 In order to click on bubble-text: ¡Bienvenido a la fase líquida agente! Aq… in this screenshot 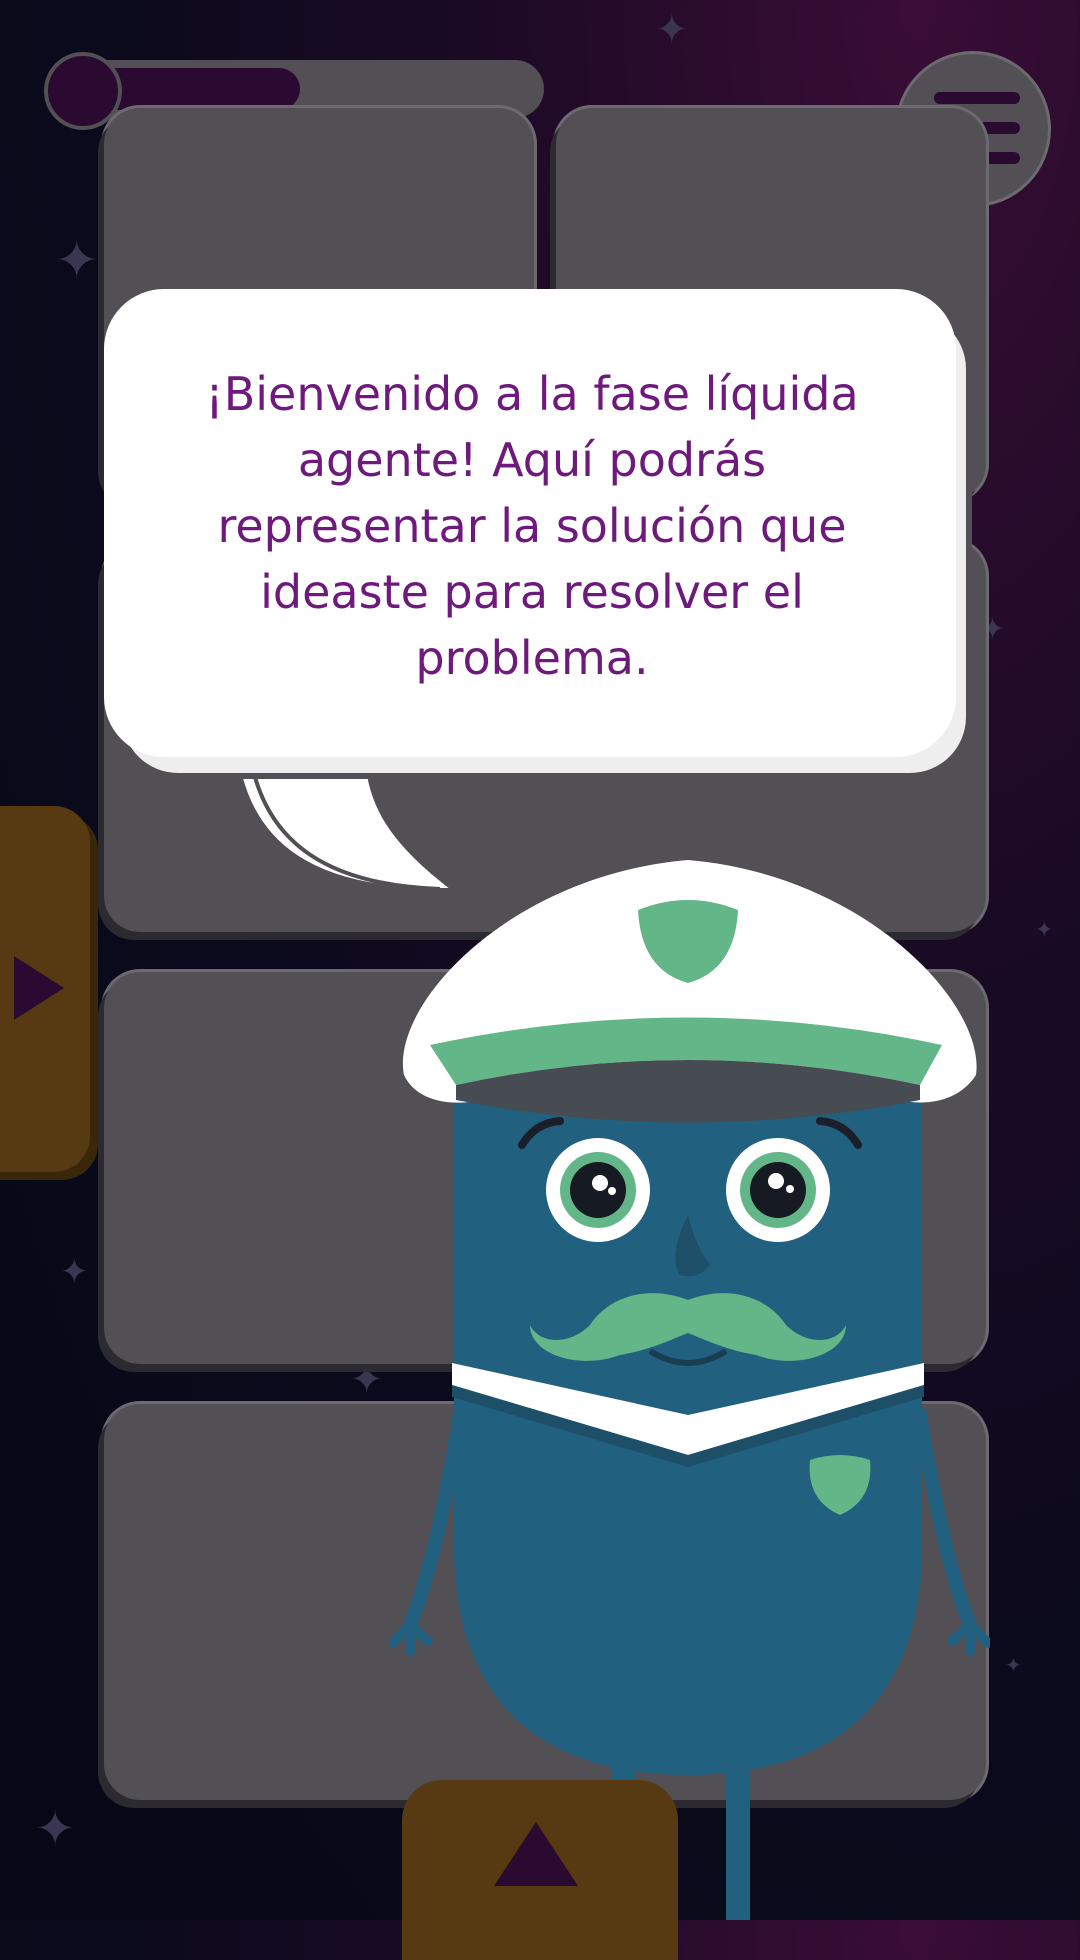, I will do `click(532, 526)`.